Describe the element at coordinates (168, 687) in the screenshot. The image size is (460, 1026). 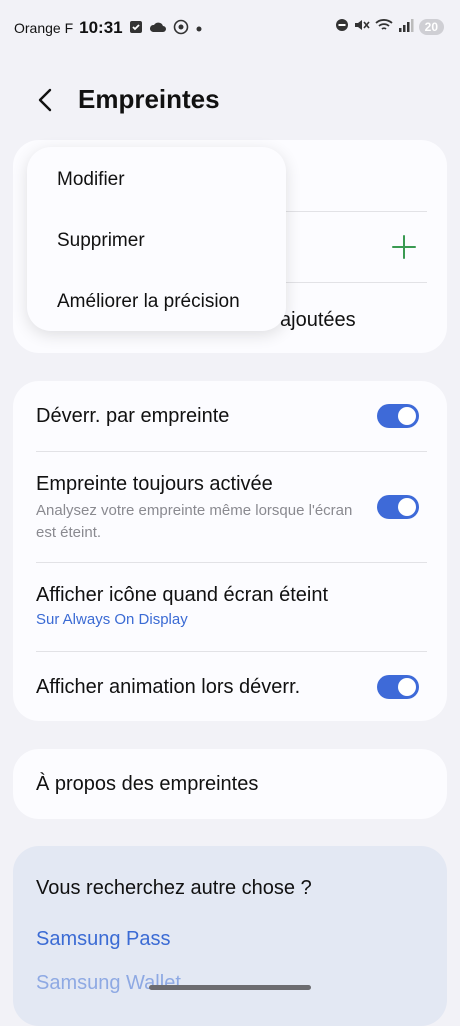
I see `animation-label: Afficher animation lors déverr.` at that location.